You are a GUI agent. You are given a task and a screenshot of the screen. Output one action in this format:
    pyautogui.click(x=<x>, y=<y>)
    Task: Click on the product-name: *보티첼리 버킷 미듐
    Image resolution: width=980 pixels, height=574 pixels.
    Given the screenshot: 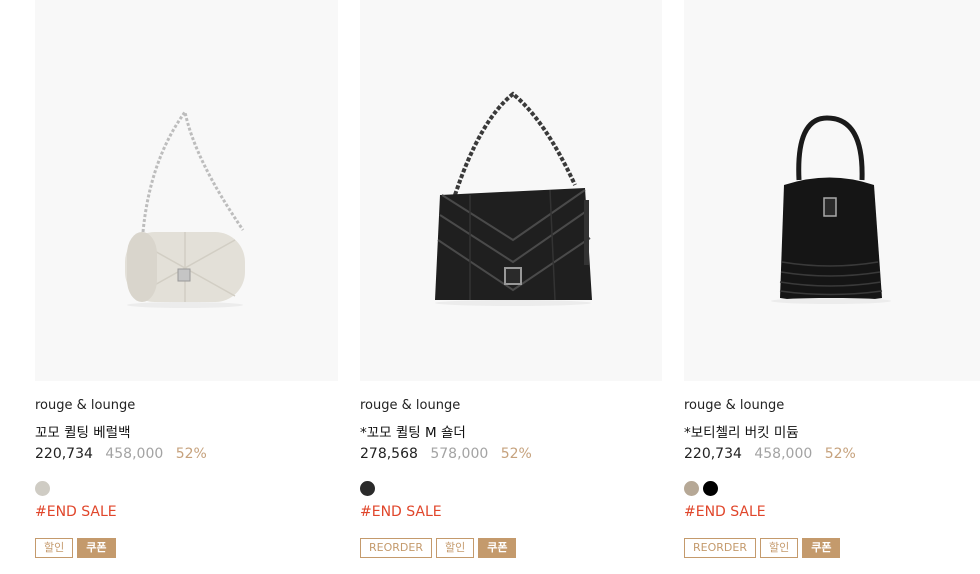 What is the action you would take?
    pyautogui.click(x=741, y=431)
    